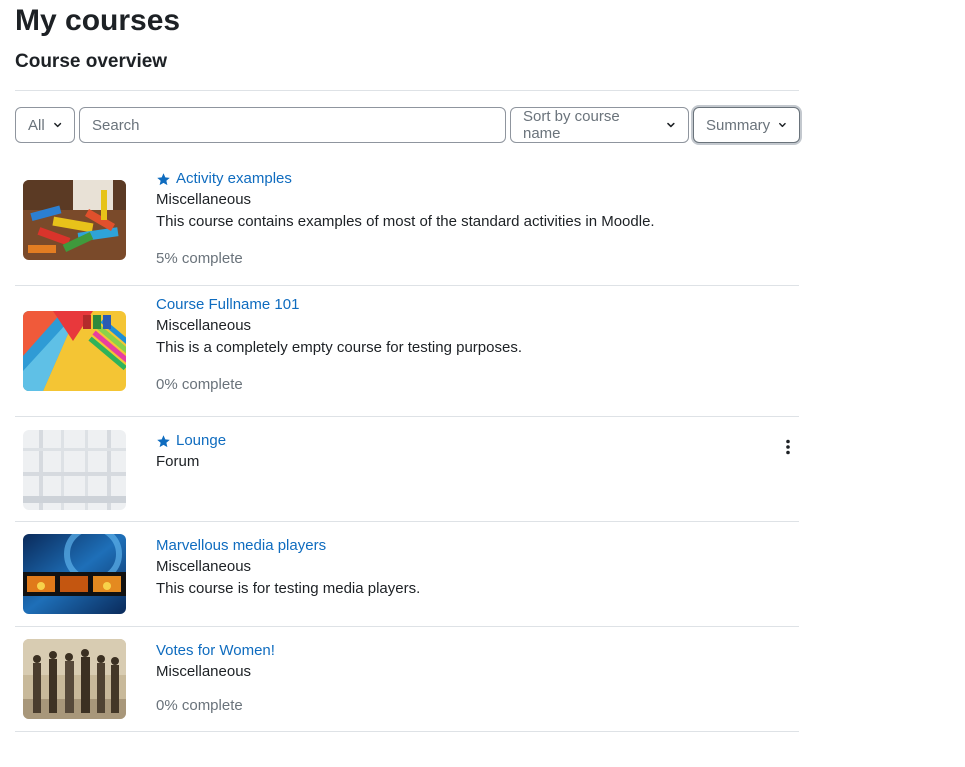 Image resolution: width=965 pixels, height=767 pixels. I want to click on course-name: Lounge, so click(201, 440).